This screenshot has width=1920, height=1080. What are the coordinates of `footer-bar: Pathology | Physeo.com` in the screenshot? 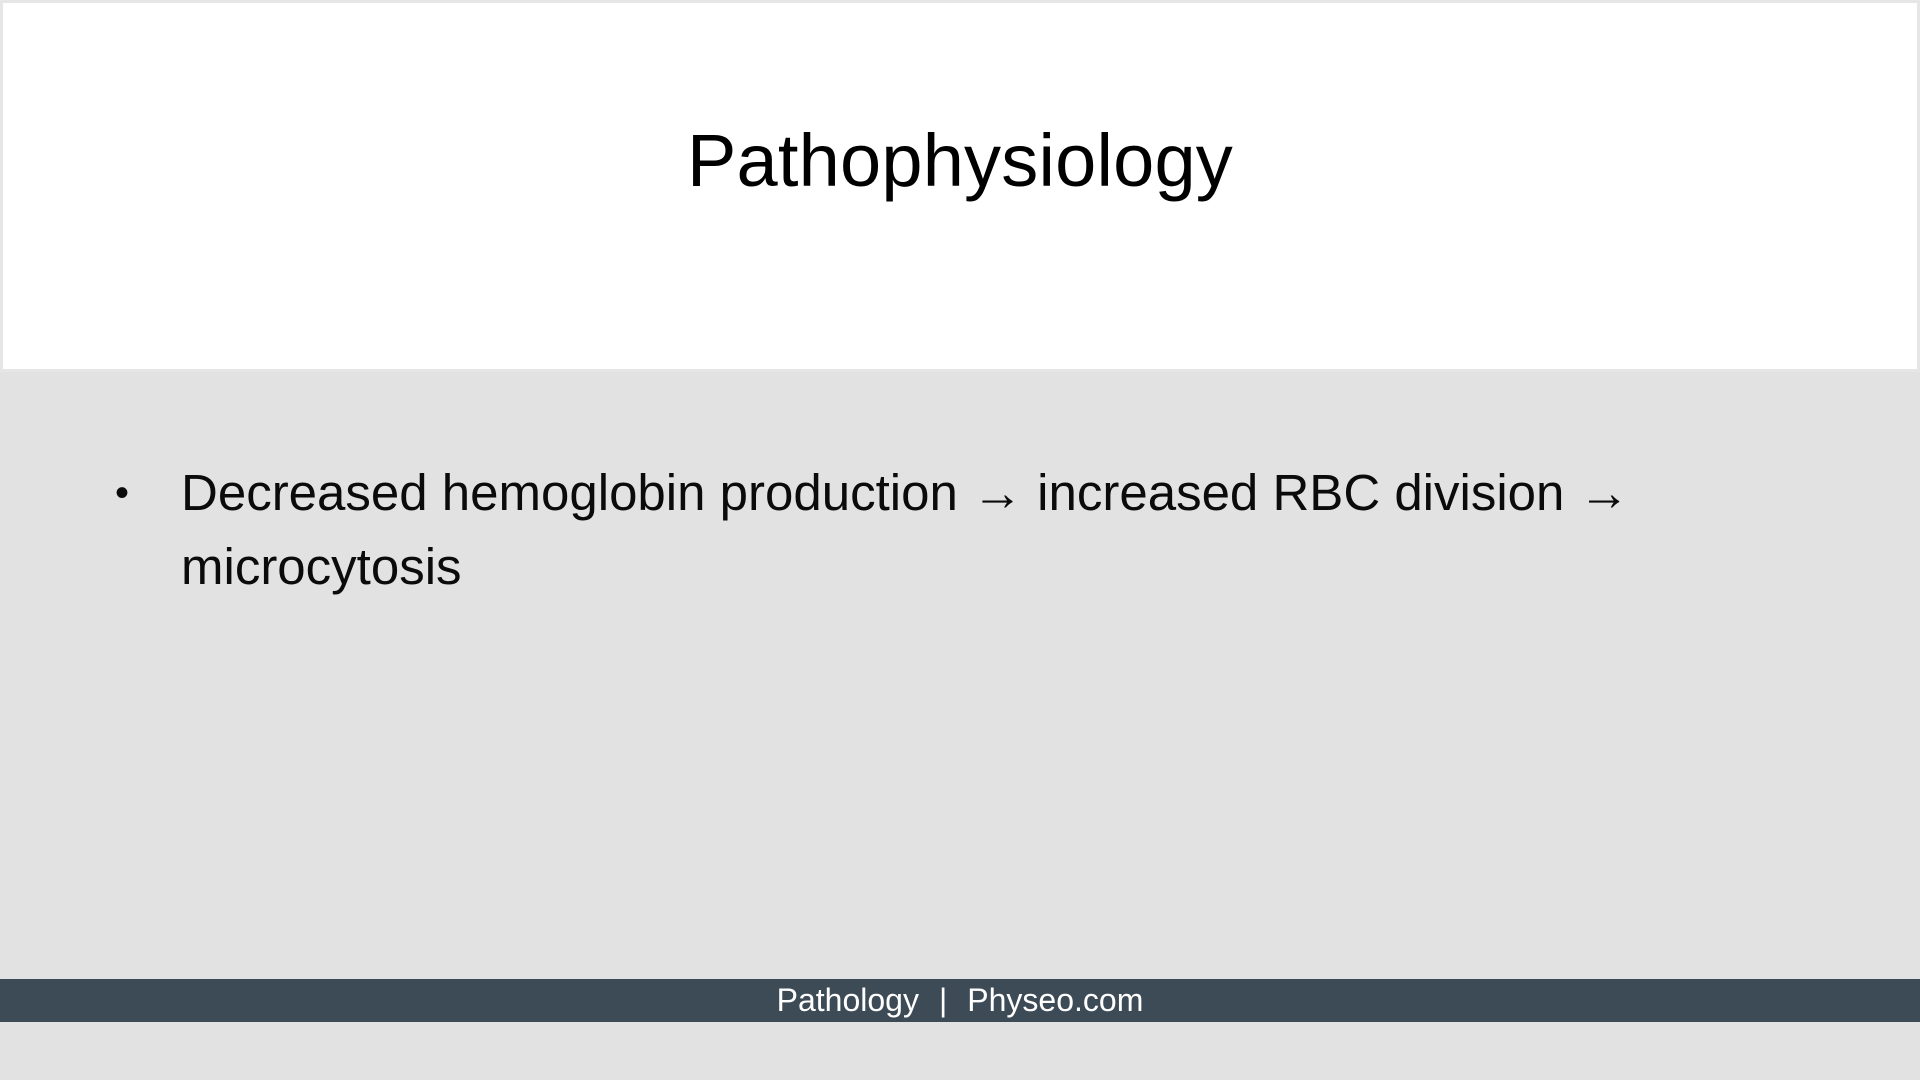 It's located at (960, 1000).